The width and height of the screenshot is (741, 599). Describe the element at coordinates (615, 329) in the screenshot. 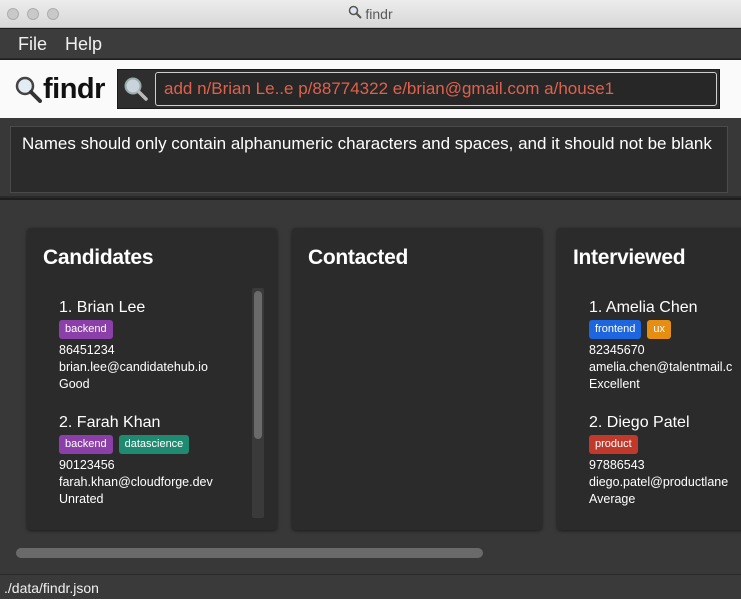

I see `tag-badge: frontend` at that location.